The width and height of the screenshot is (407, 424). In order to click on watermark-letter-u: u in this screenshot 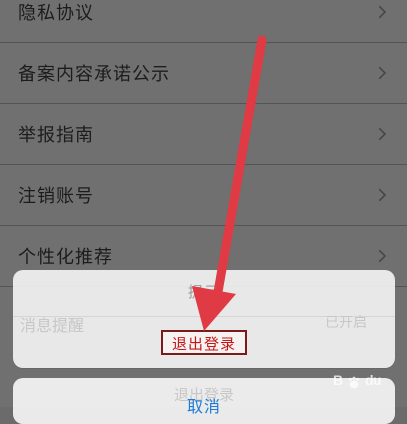, I will do `click(377, 380)`.